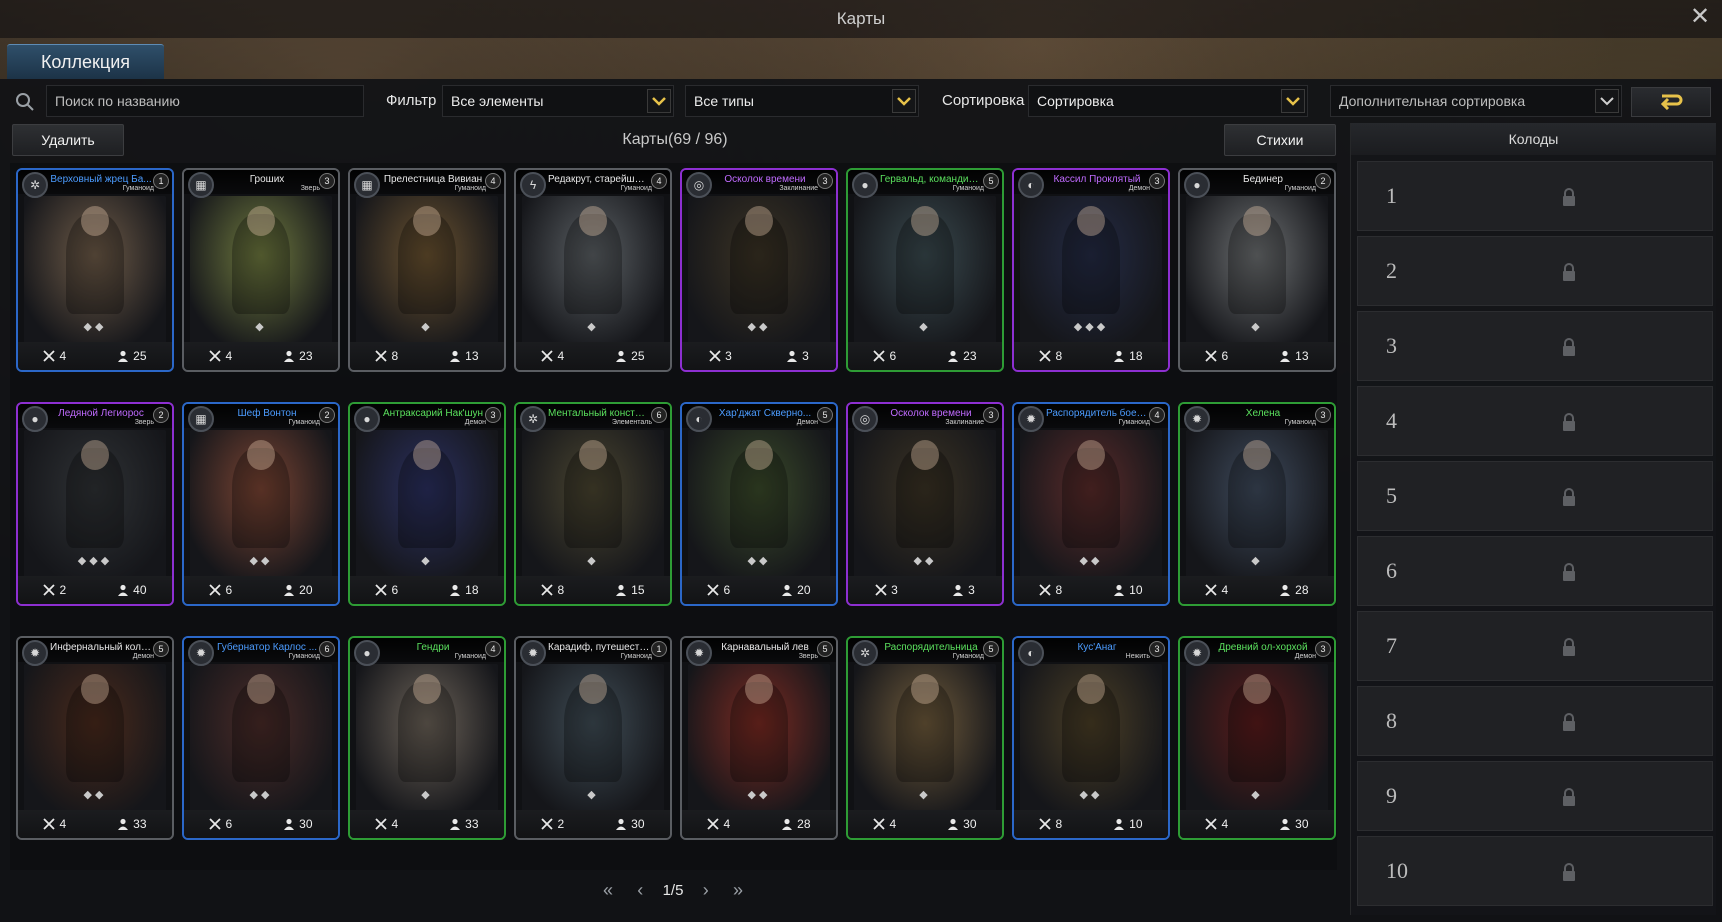  I want to click on health-value: 30, so click(638, 824).